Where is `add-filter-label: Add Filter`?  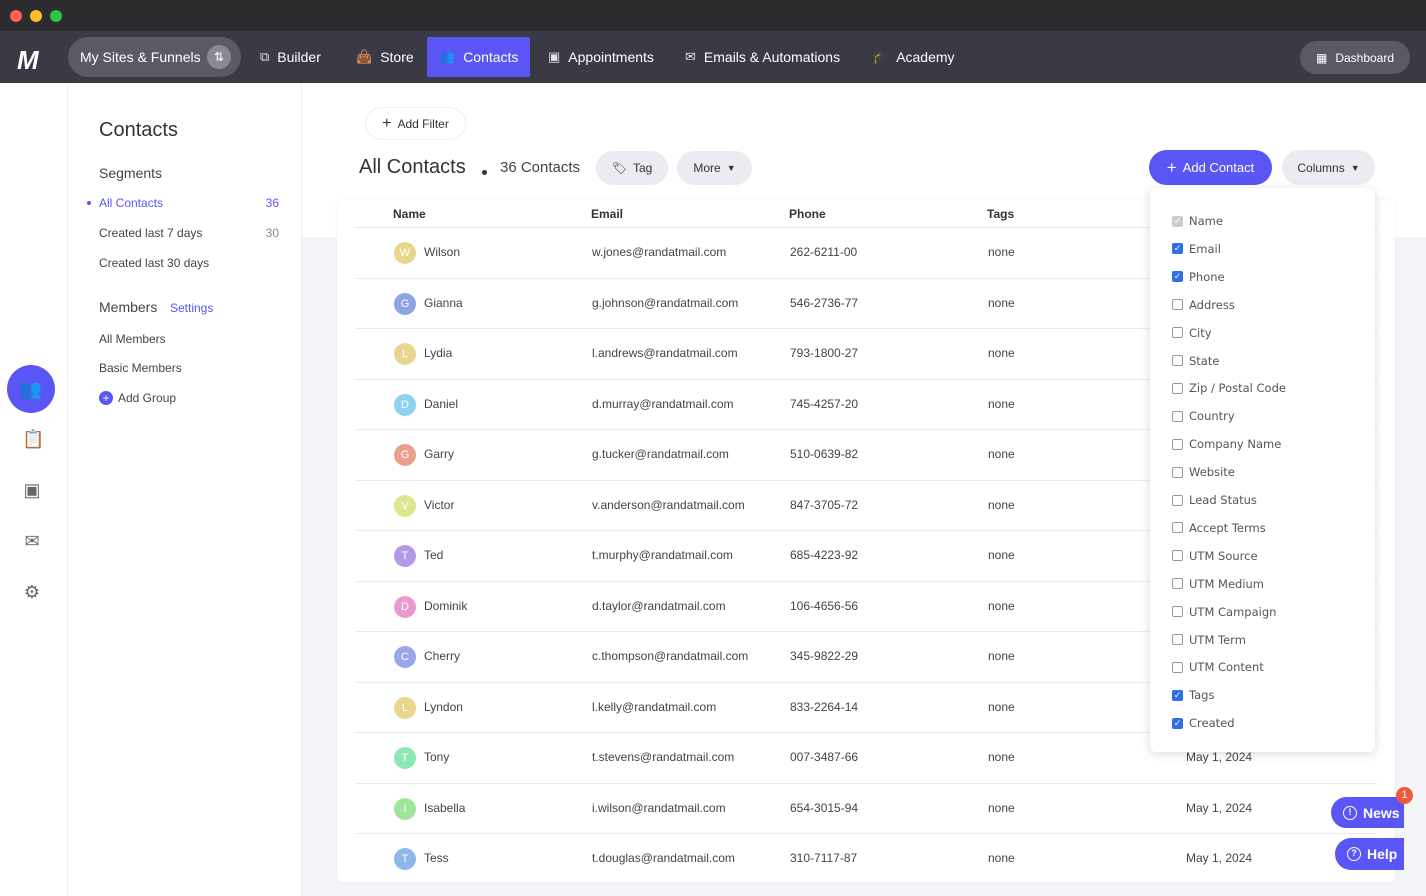 add-filter-label: Add Filter is located at coordinates (423, 123).